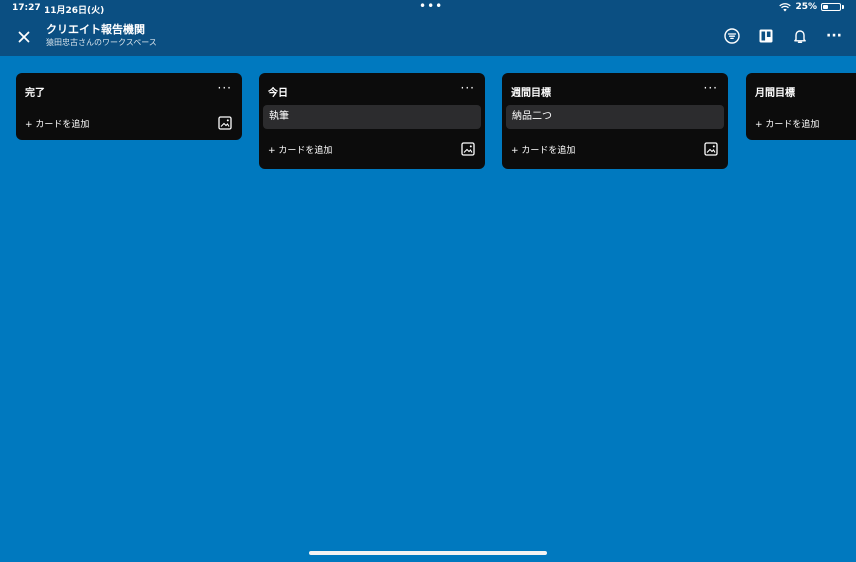  What do you see at coordinates (806, 7) in the screenshot?
I see `battery-percent: 25%` at bounding box center [806, 7].